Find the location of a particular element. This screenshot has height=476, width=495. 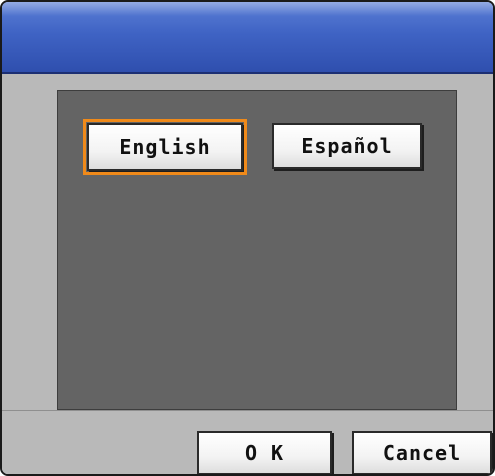

ok-button: O K is located at coordinates (264, 452).